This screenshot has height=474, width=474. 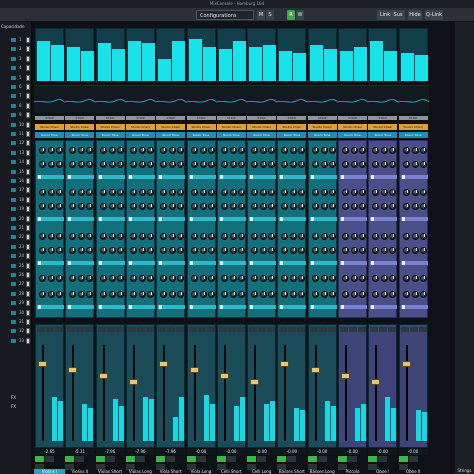 What do you see at coordinates (80, 452) in the screenshot?
I see `fader-value: -5.31` at bounding box center [80, 452].